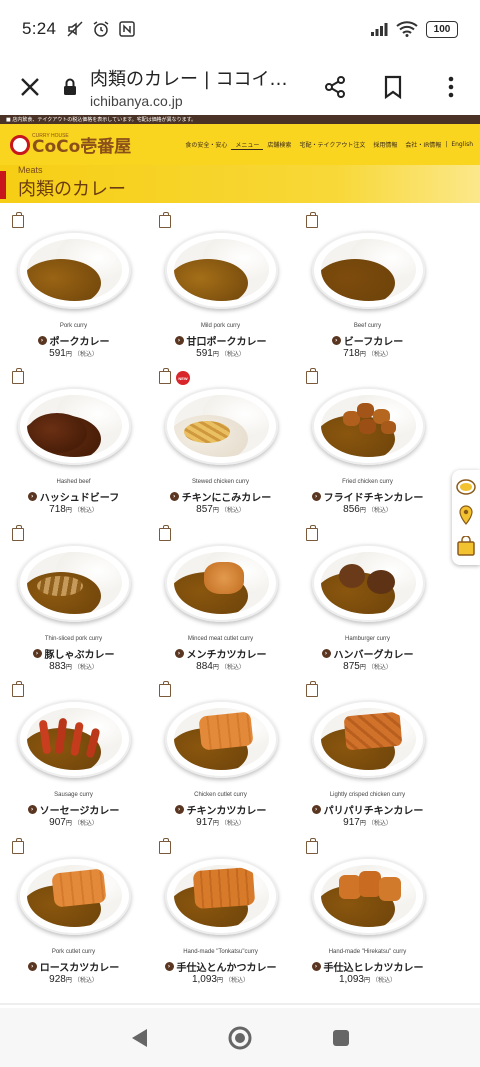  I want to click on close-tab-button, so click(30, 86).